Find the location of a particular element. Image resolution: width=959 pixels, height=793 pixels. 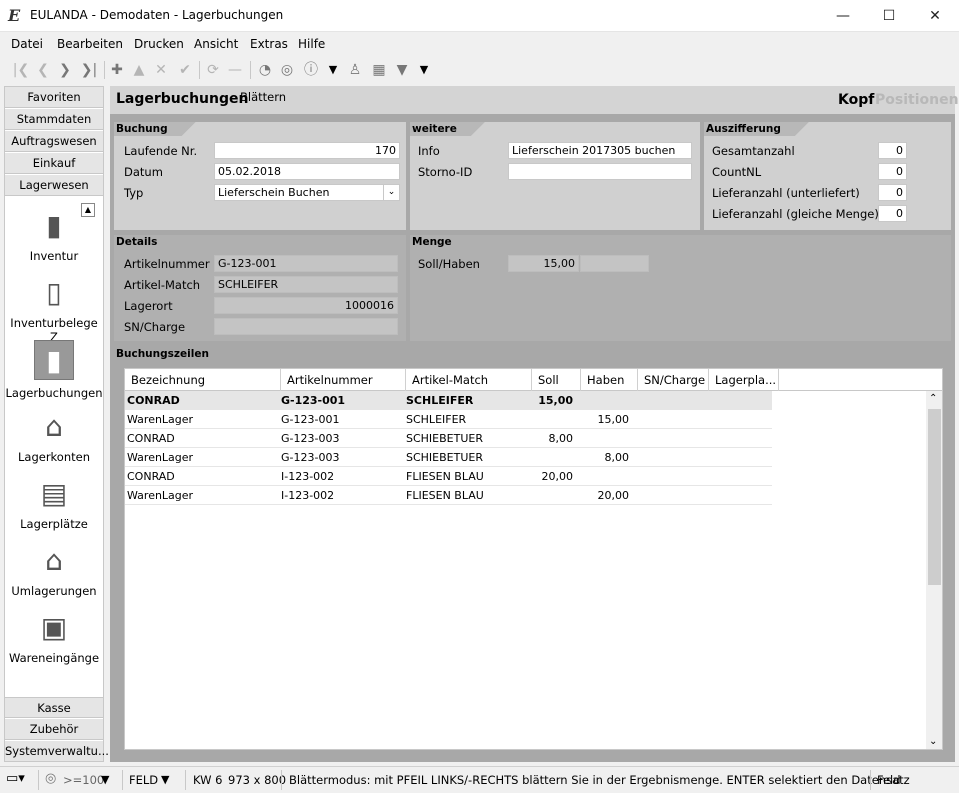

artikel-match-label: Artikel-Match is located at coordinates (162, 285).